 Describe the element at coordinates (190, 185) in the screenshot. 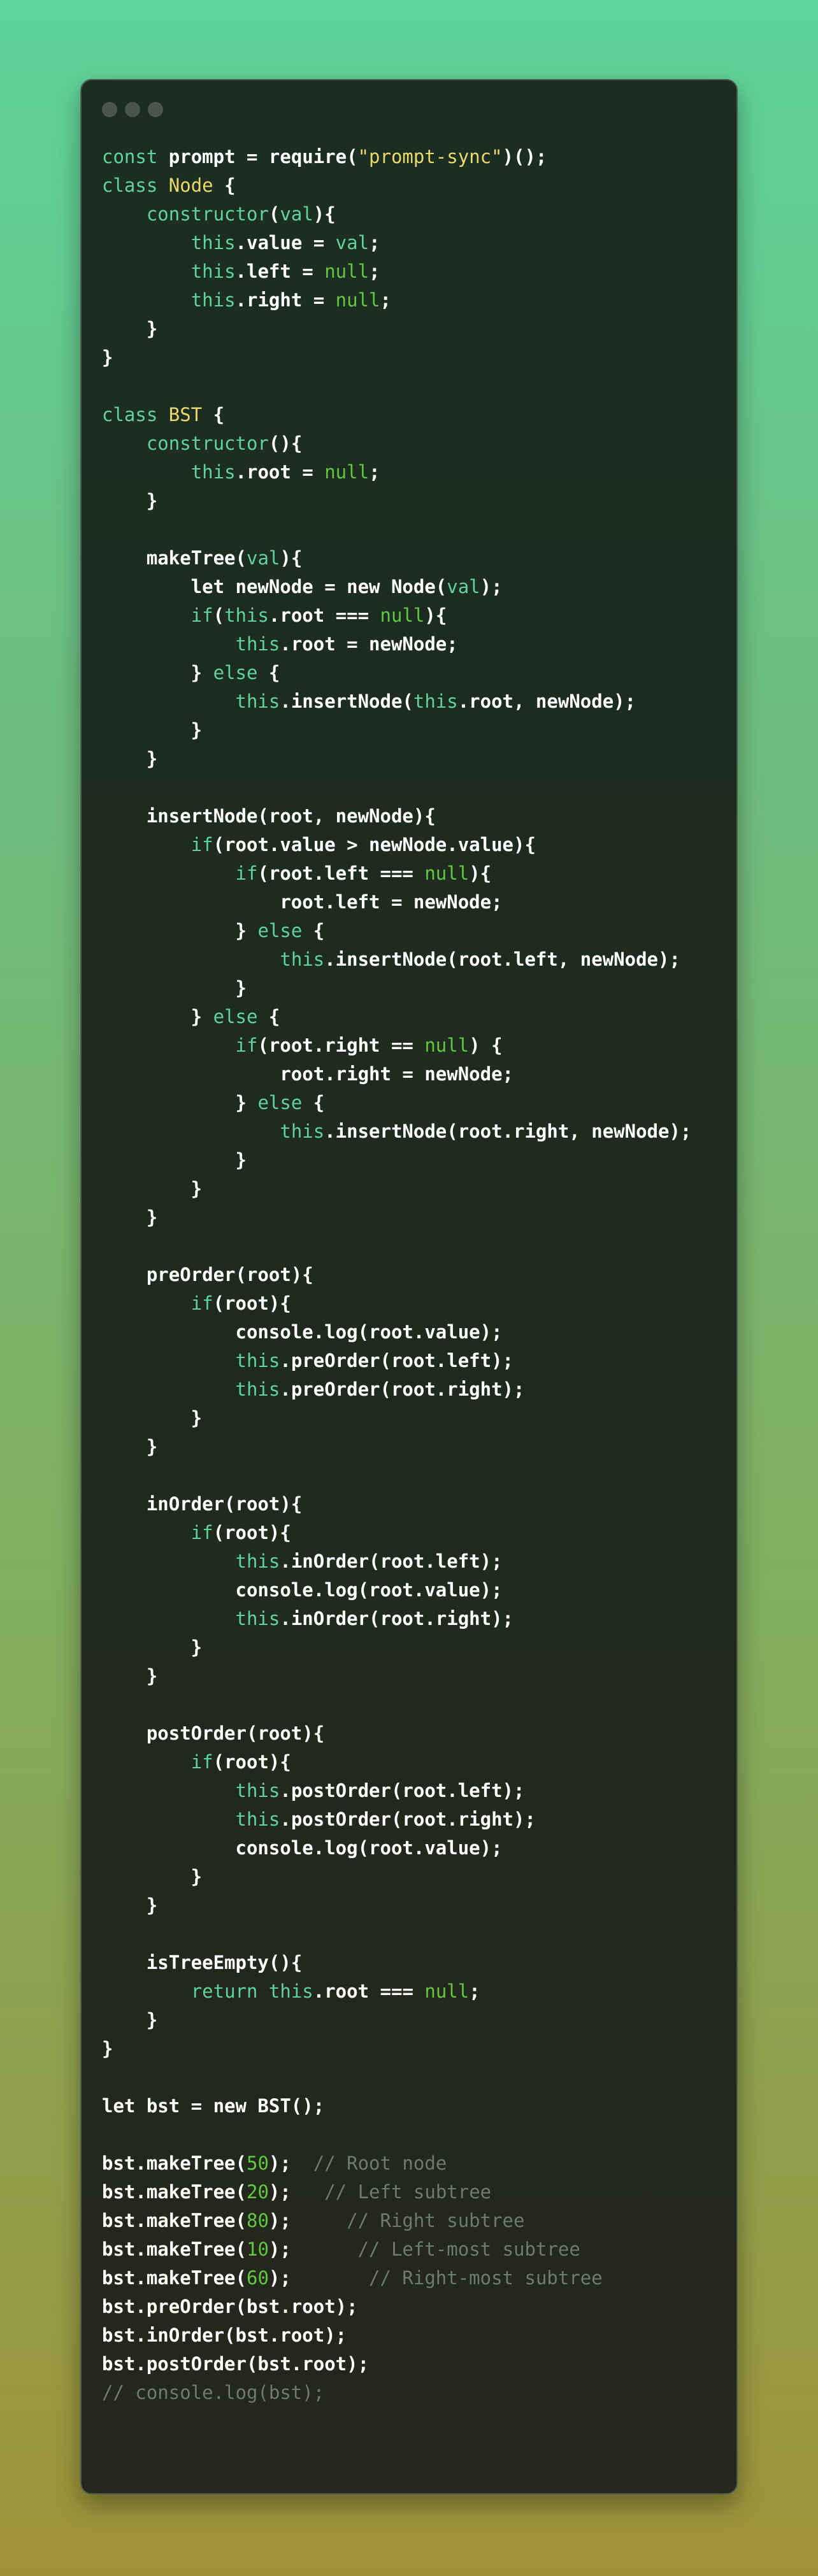

I see `code-token: Node` at that location.